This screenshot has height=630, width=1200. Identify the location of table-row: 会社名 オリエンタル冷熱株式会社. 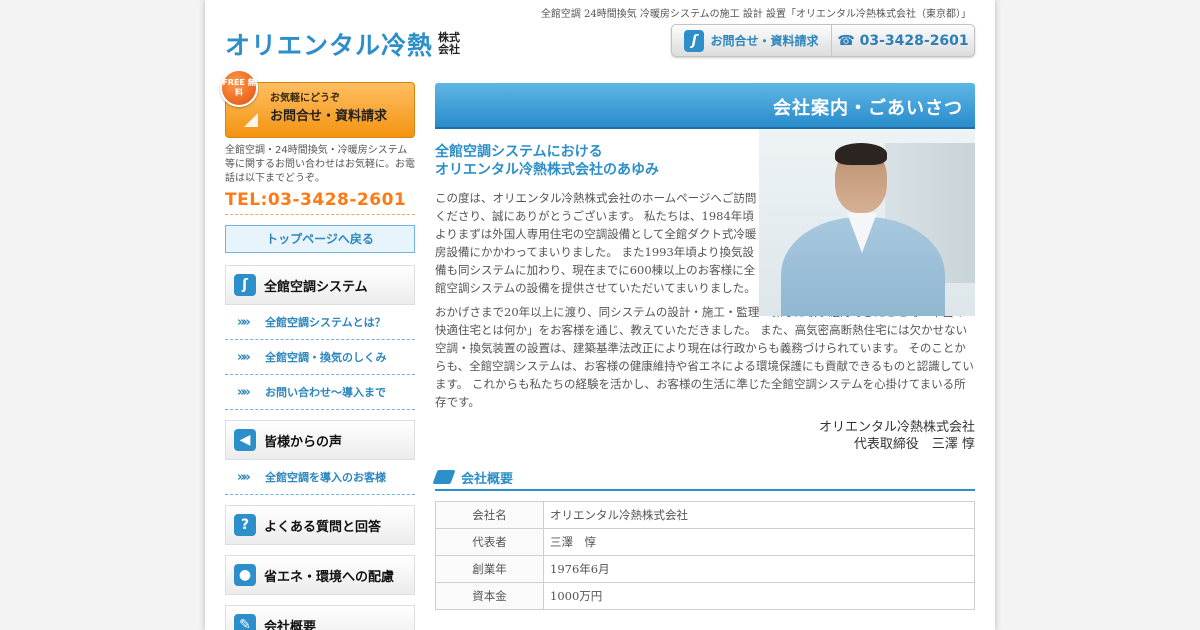
(705, 515).